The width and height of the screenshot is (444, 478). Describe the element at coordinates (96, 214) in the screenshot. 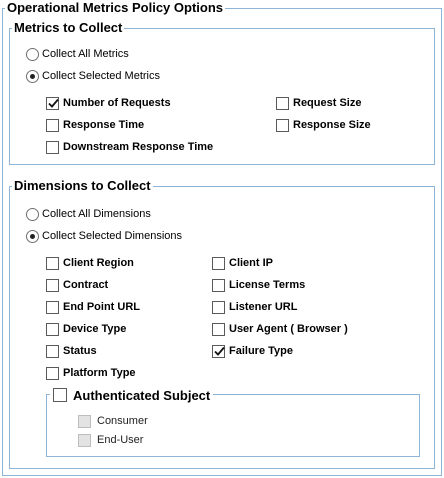

I see `radio-label: Collect All Dimensions` at that location.